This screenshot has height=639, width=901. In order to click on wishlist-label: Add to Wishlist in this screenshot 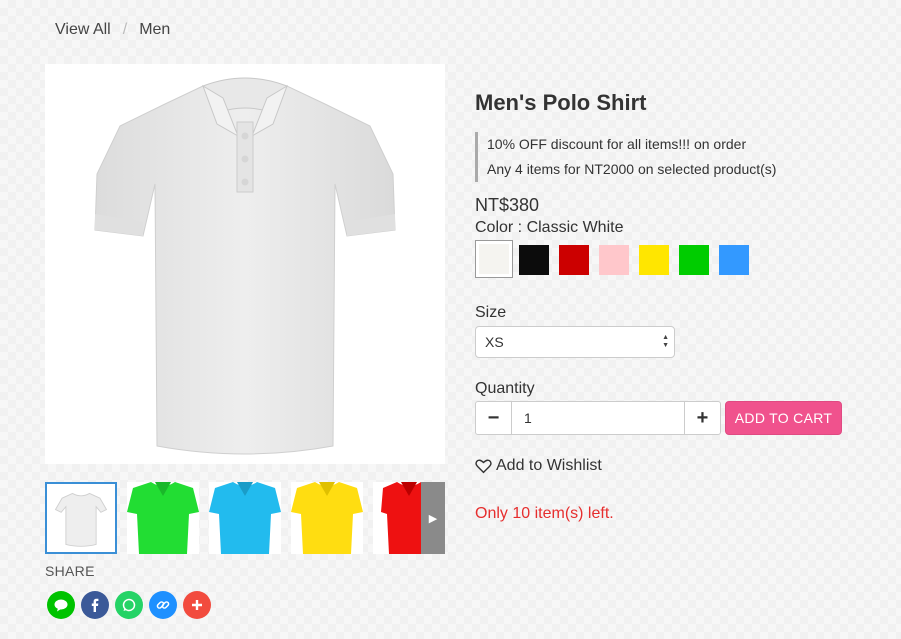, I will do `click(549, 465)`.